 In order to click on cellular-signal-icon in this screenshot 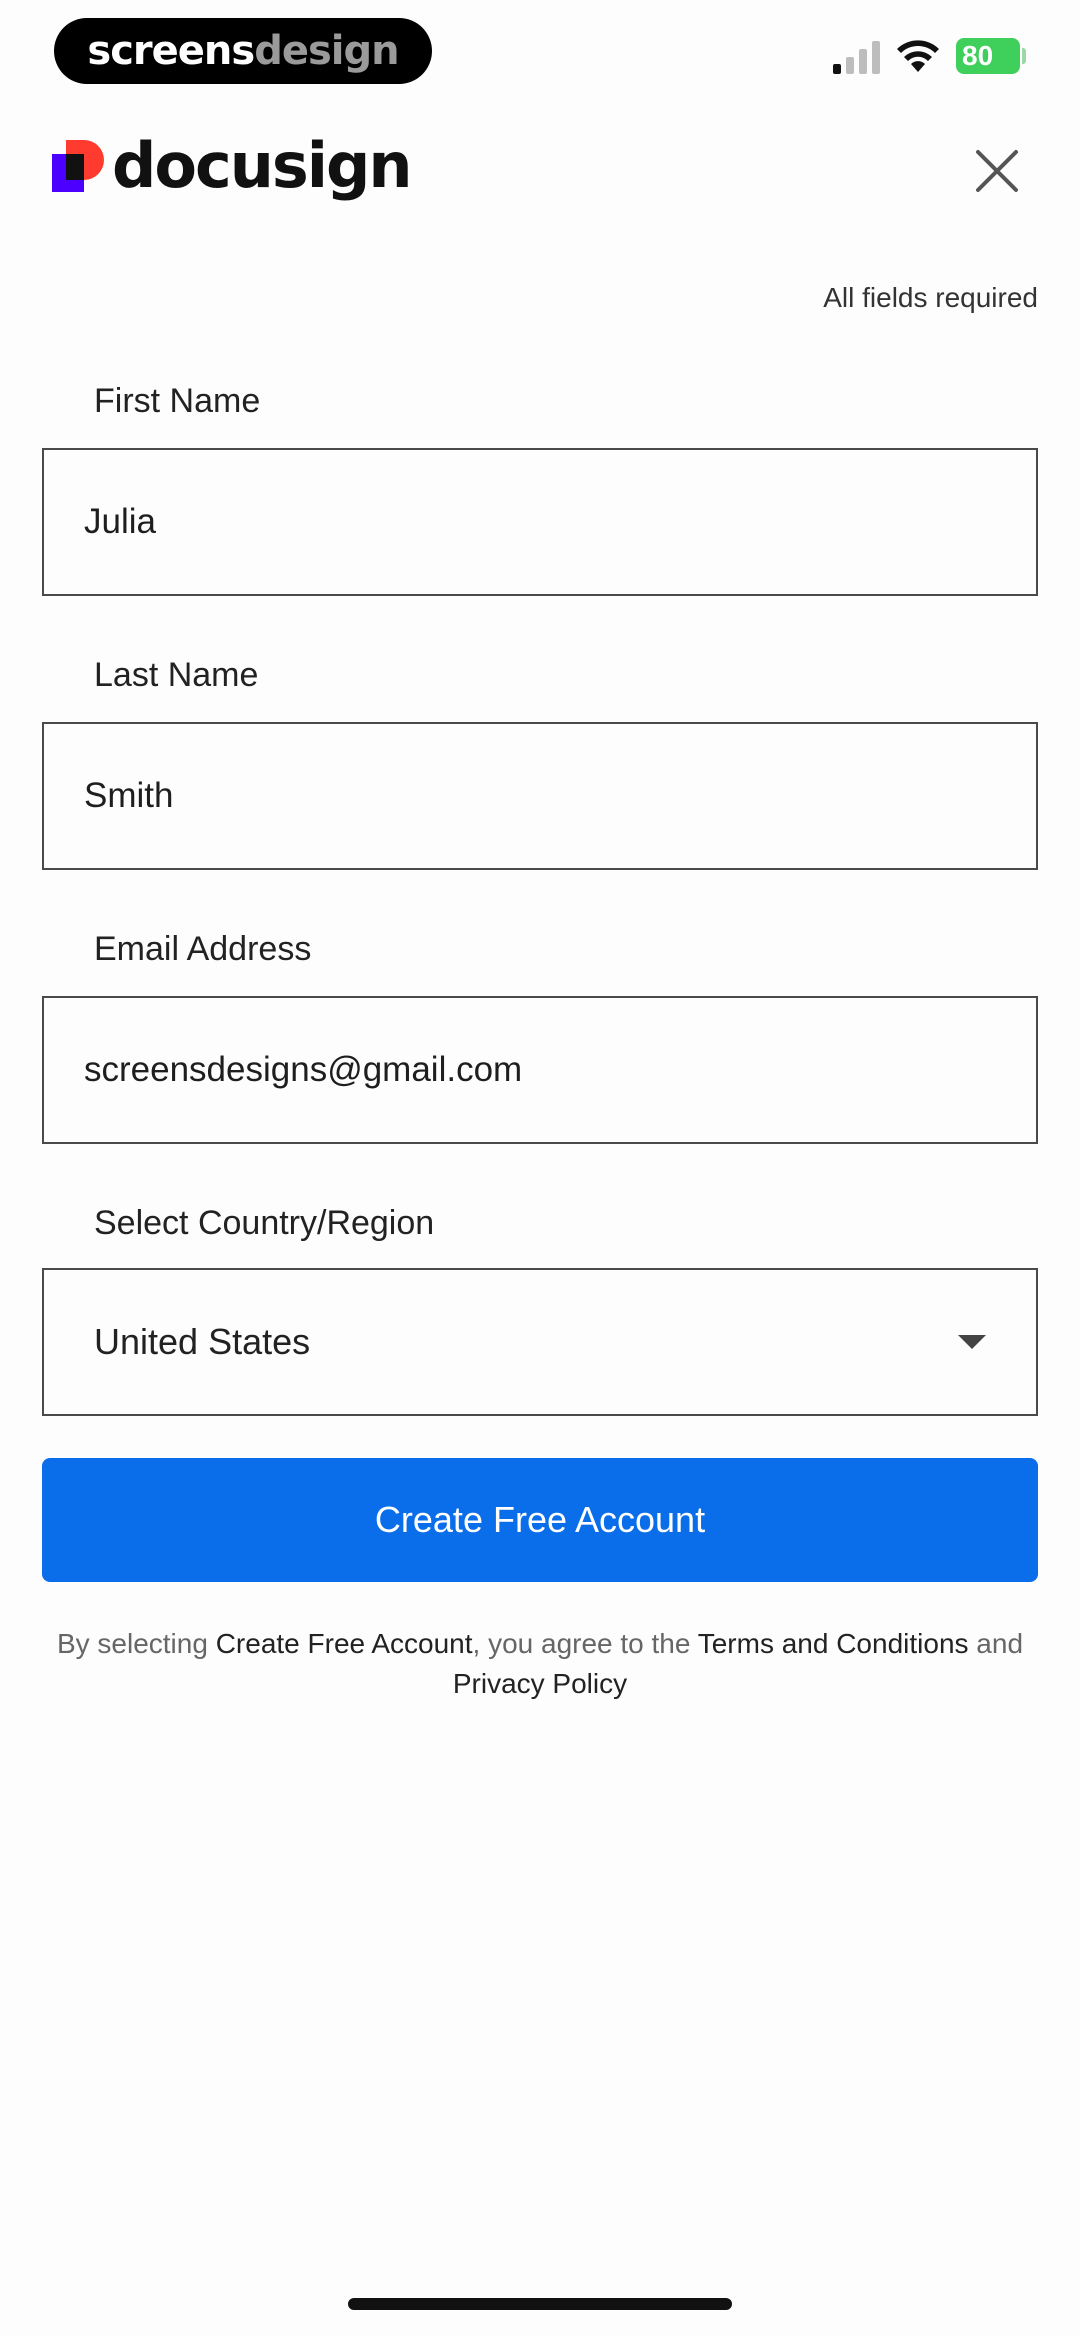, I will do `click(856, 57)`.